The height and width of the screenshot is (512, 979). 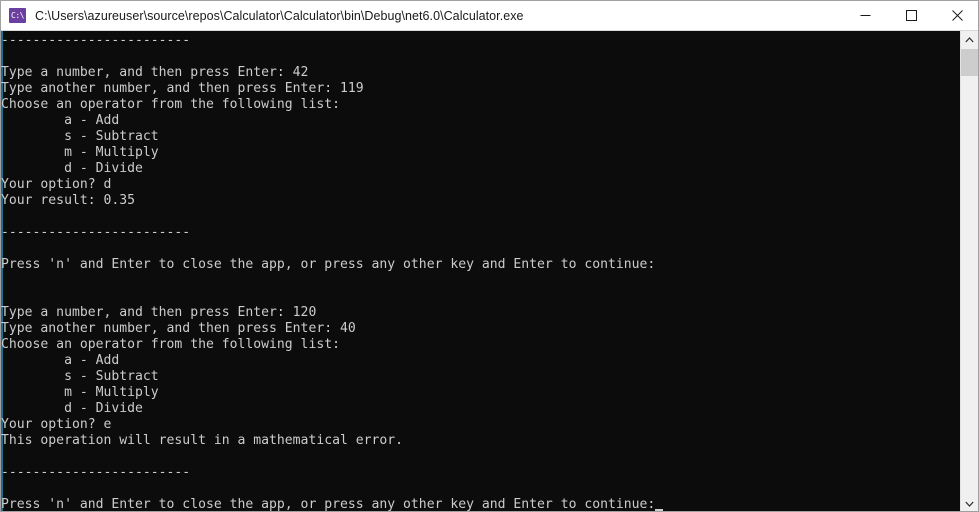 I want to click on console-app-icon: C:\, so click(x=17, y=15).